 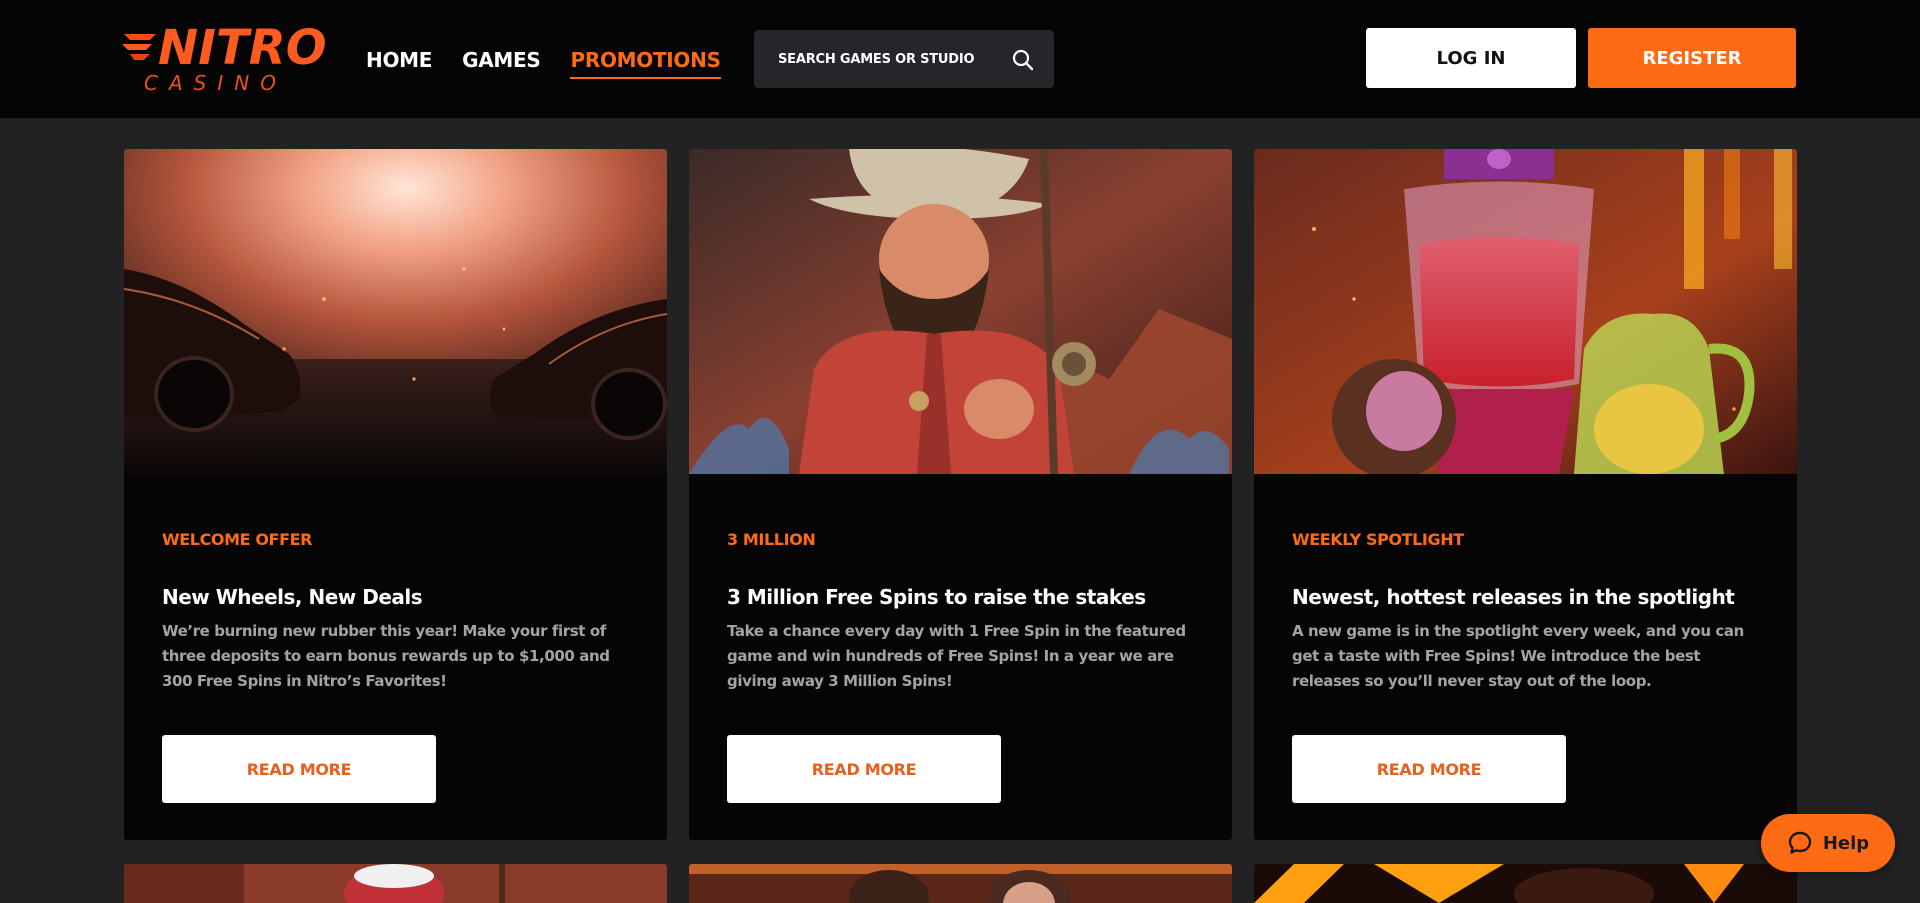 What do you see at coordinates (237, 539) in the screenshot?
I see `promo-category: WELCOME OFFER` at bounding box center [237, 539].